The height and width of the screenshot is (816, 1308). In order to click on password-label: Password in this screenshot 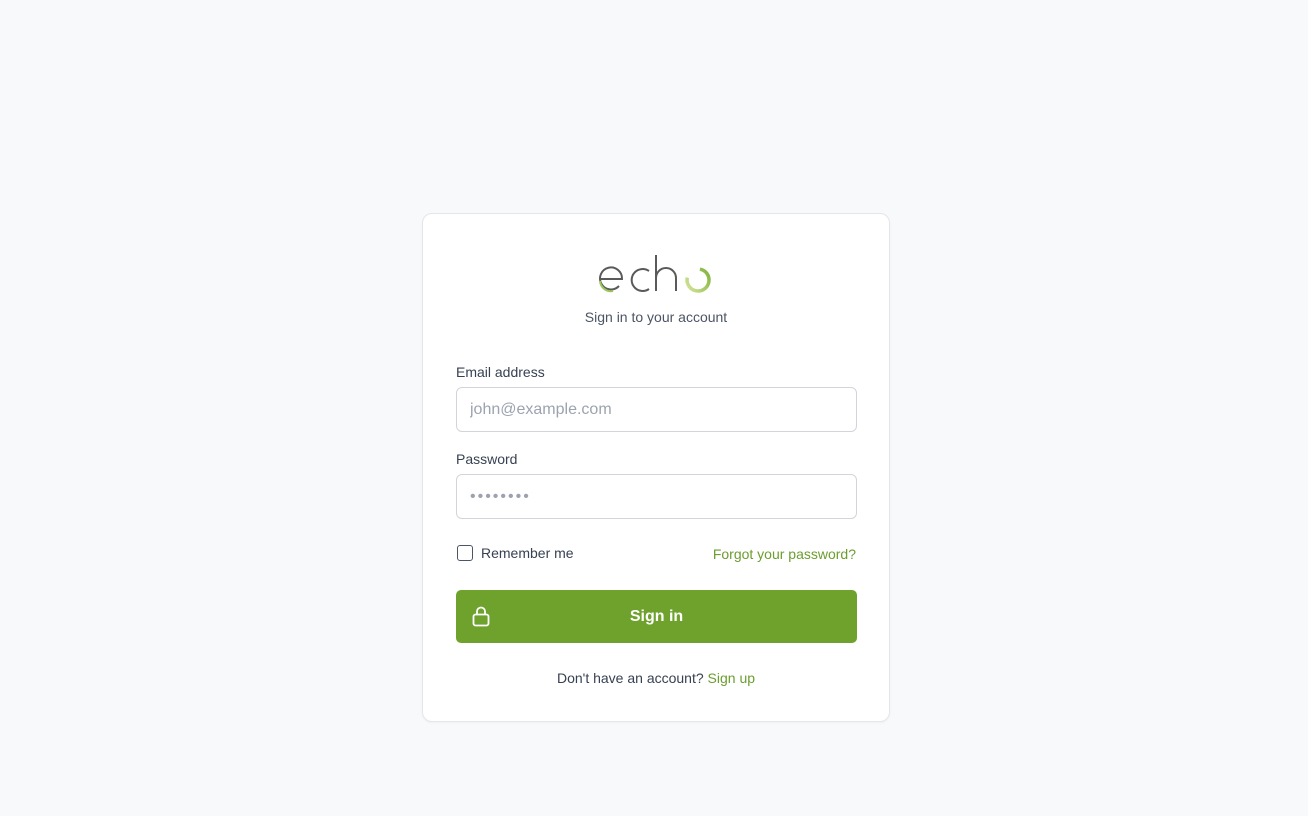, I will do `click(487, 459)`.